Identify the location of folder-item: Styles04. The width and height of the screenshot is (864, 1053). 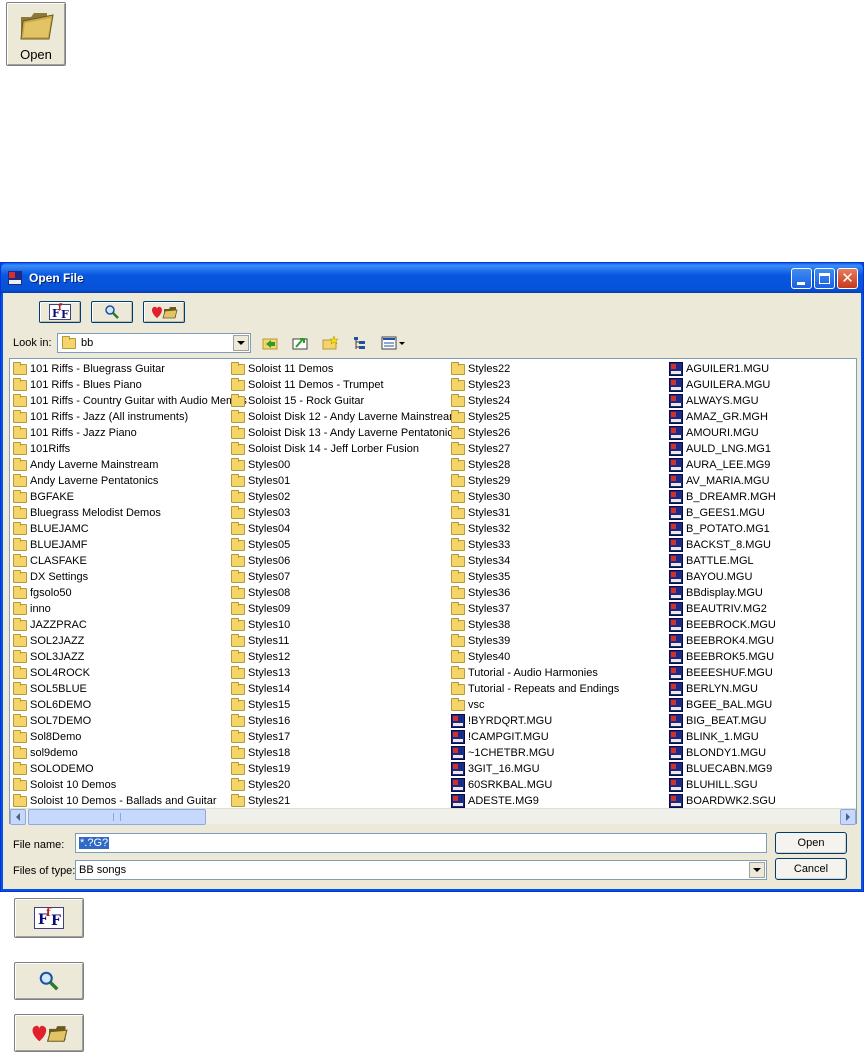
(344, 529).